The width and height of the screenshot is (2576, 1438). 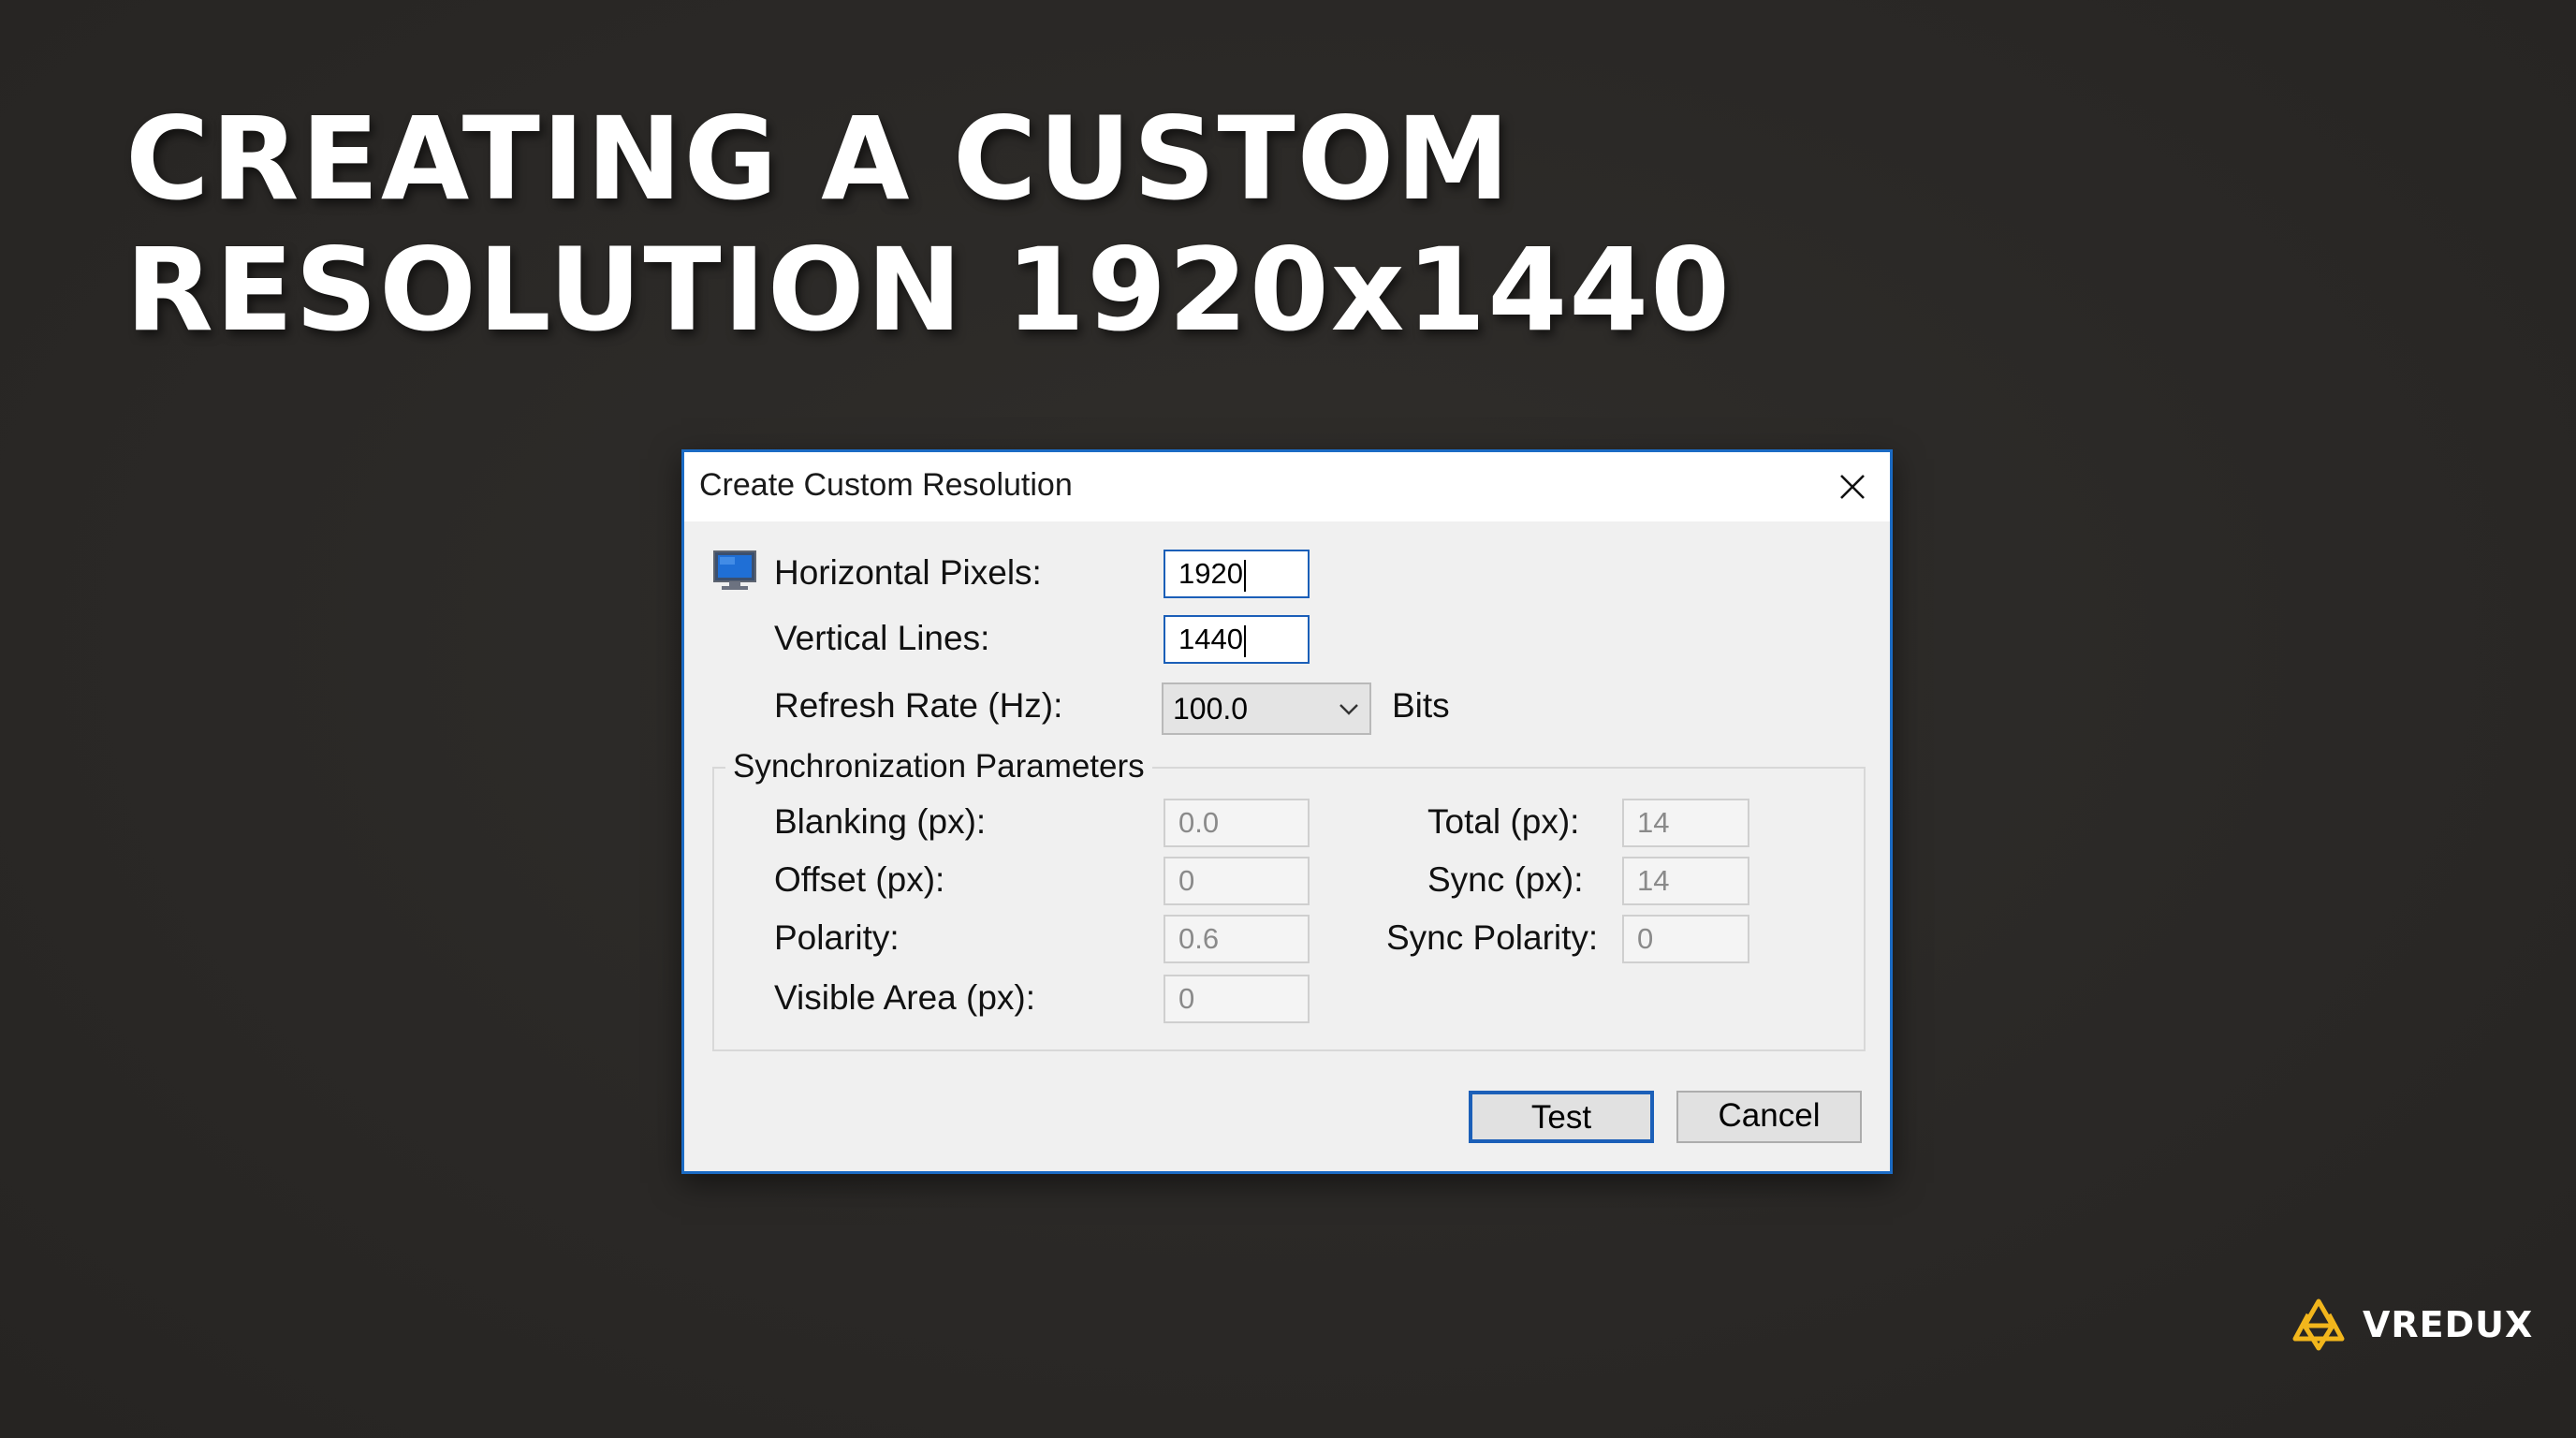 I want to click on refresh-rate-value: 100.0, so click(x=1211, y=709).